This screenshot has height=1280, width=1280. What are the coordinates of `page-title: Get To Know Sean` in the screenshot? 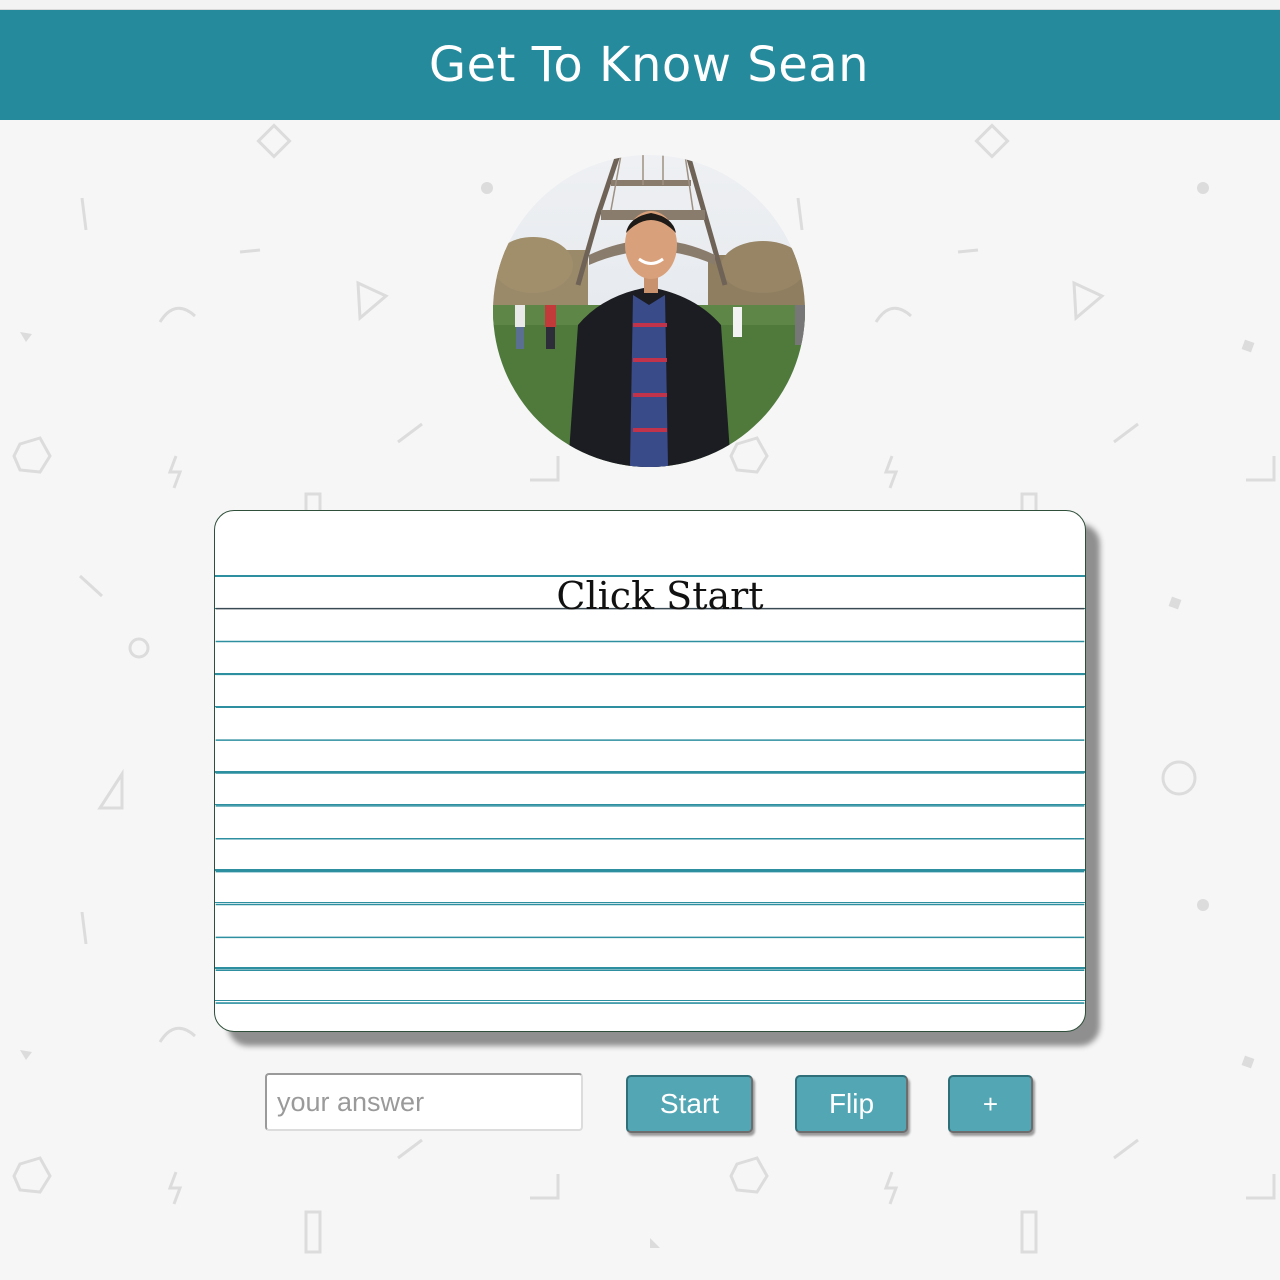 It's located at (649, 65).